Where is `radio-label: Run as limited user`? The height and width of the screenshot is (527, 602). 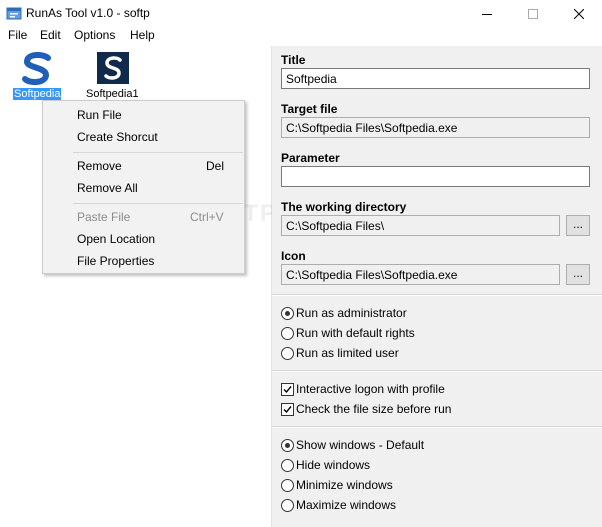 radio-label: Run as limited user is located at coordinates (347, 353).